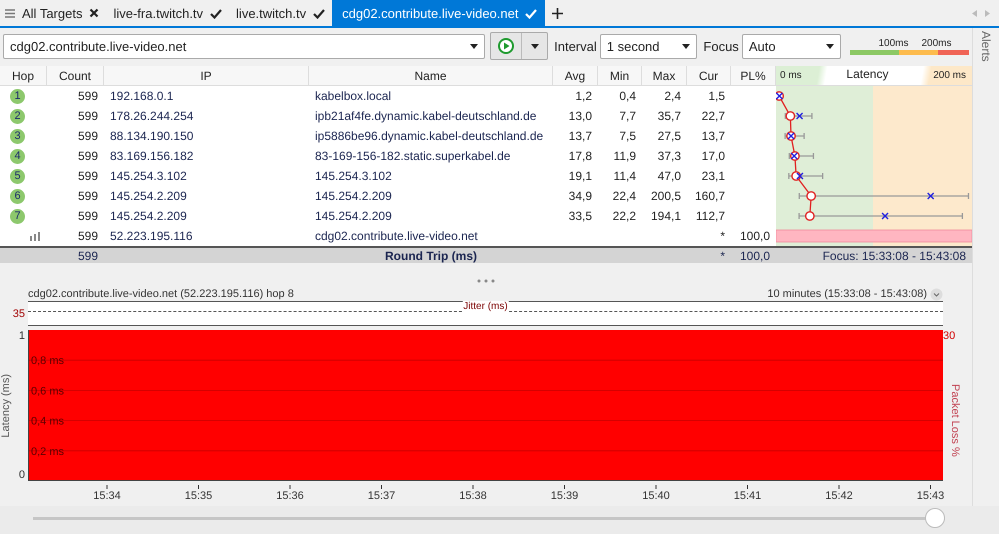 This screenshot has height=534, width=999. I want to click on tab: cdg02.contribute.live-video.net, so click(439, 13).